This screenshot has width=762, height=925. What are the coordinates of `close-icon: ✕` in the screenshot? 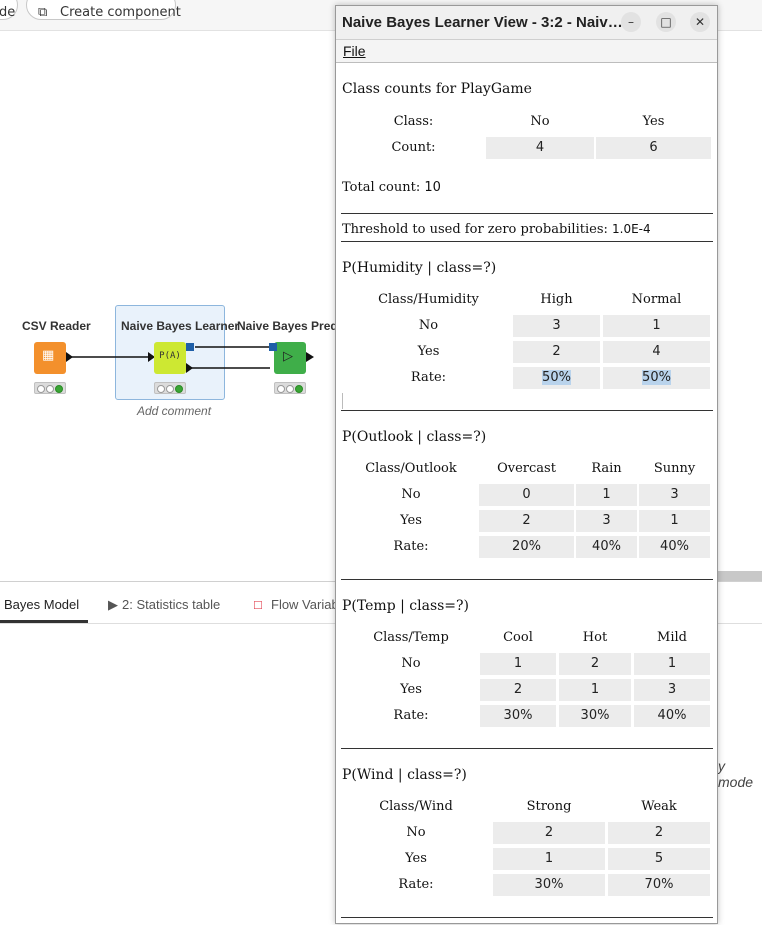 It's located at (700, 22).